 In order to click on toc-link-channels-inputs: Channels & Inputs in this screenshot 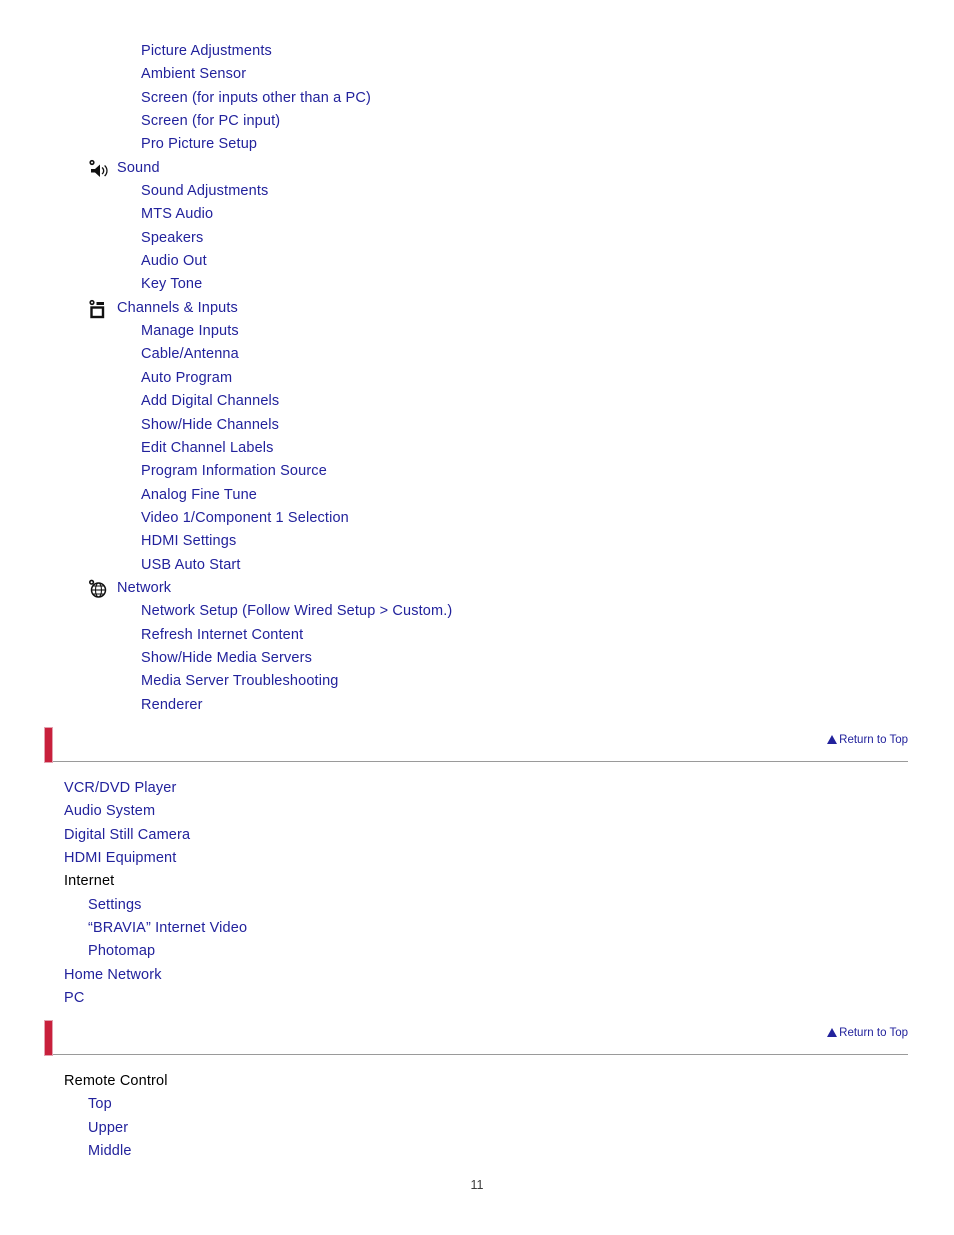, I will do `click(119, 308)`.